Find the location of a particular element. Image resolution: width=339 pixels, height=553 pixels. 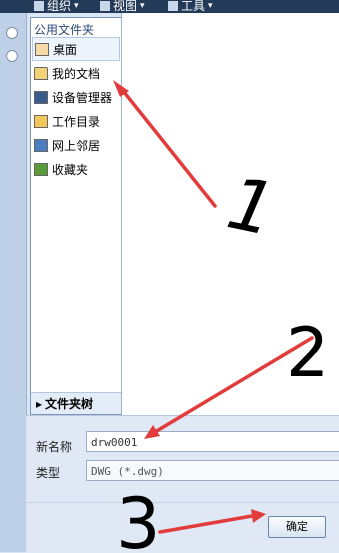

nav-item-label: 设备管理器 is located at coordinates (82, 97).